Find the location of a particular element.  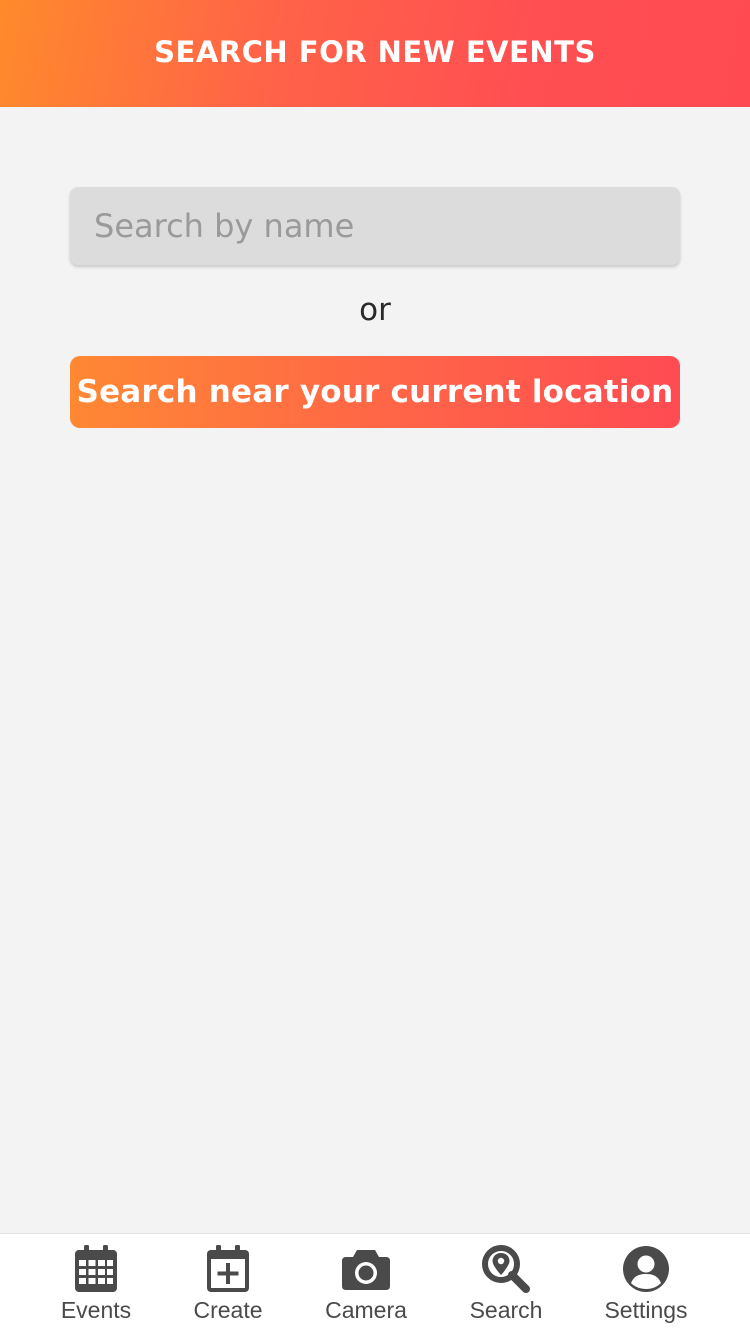

camera-icon is located at coordinates (366, 1269).